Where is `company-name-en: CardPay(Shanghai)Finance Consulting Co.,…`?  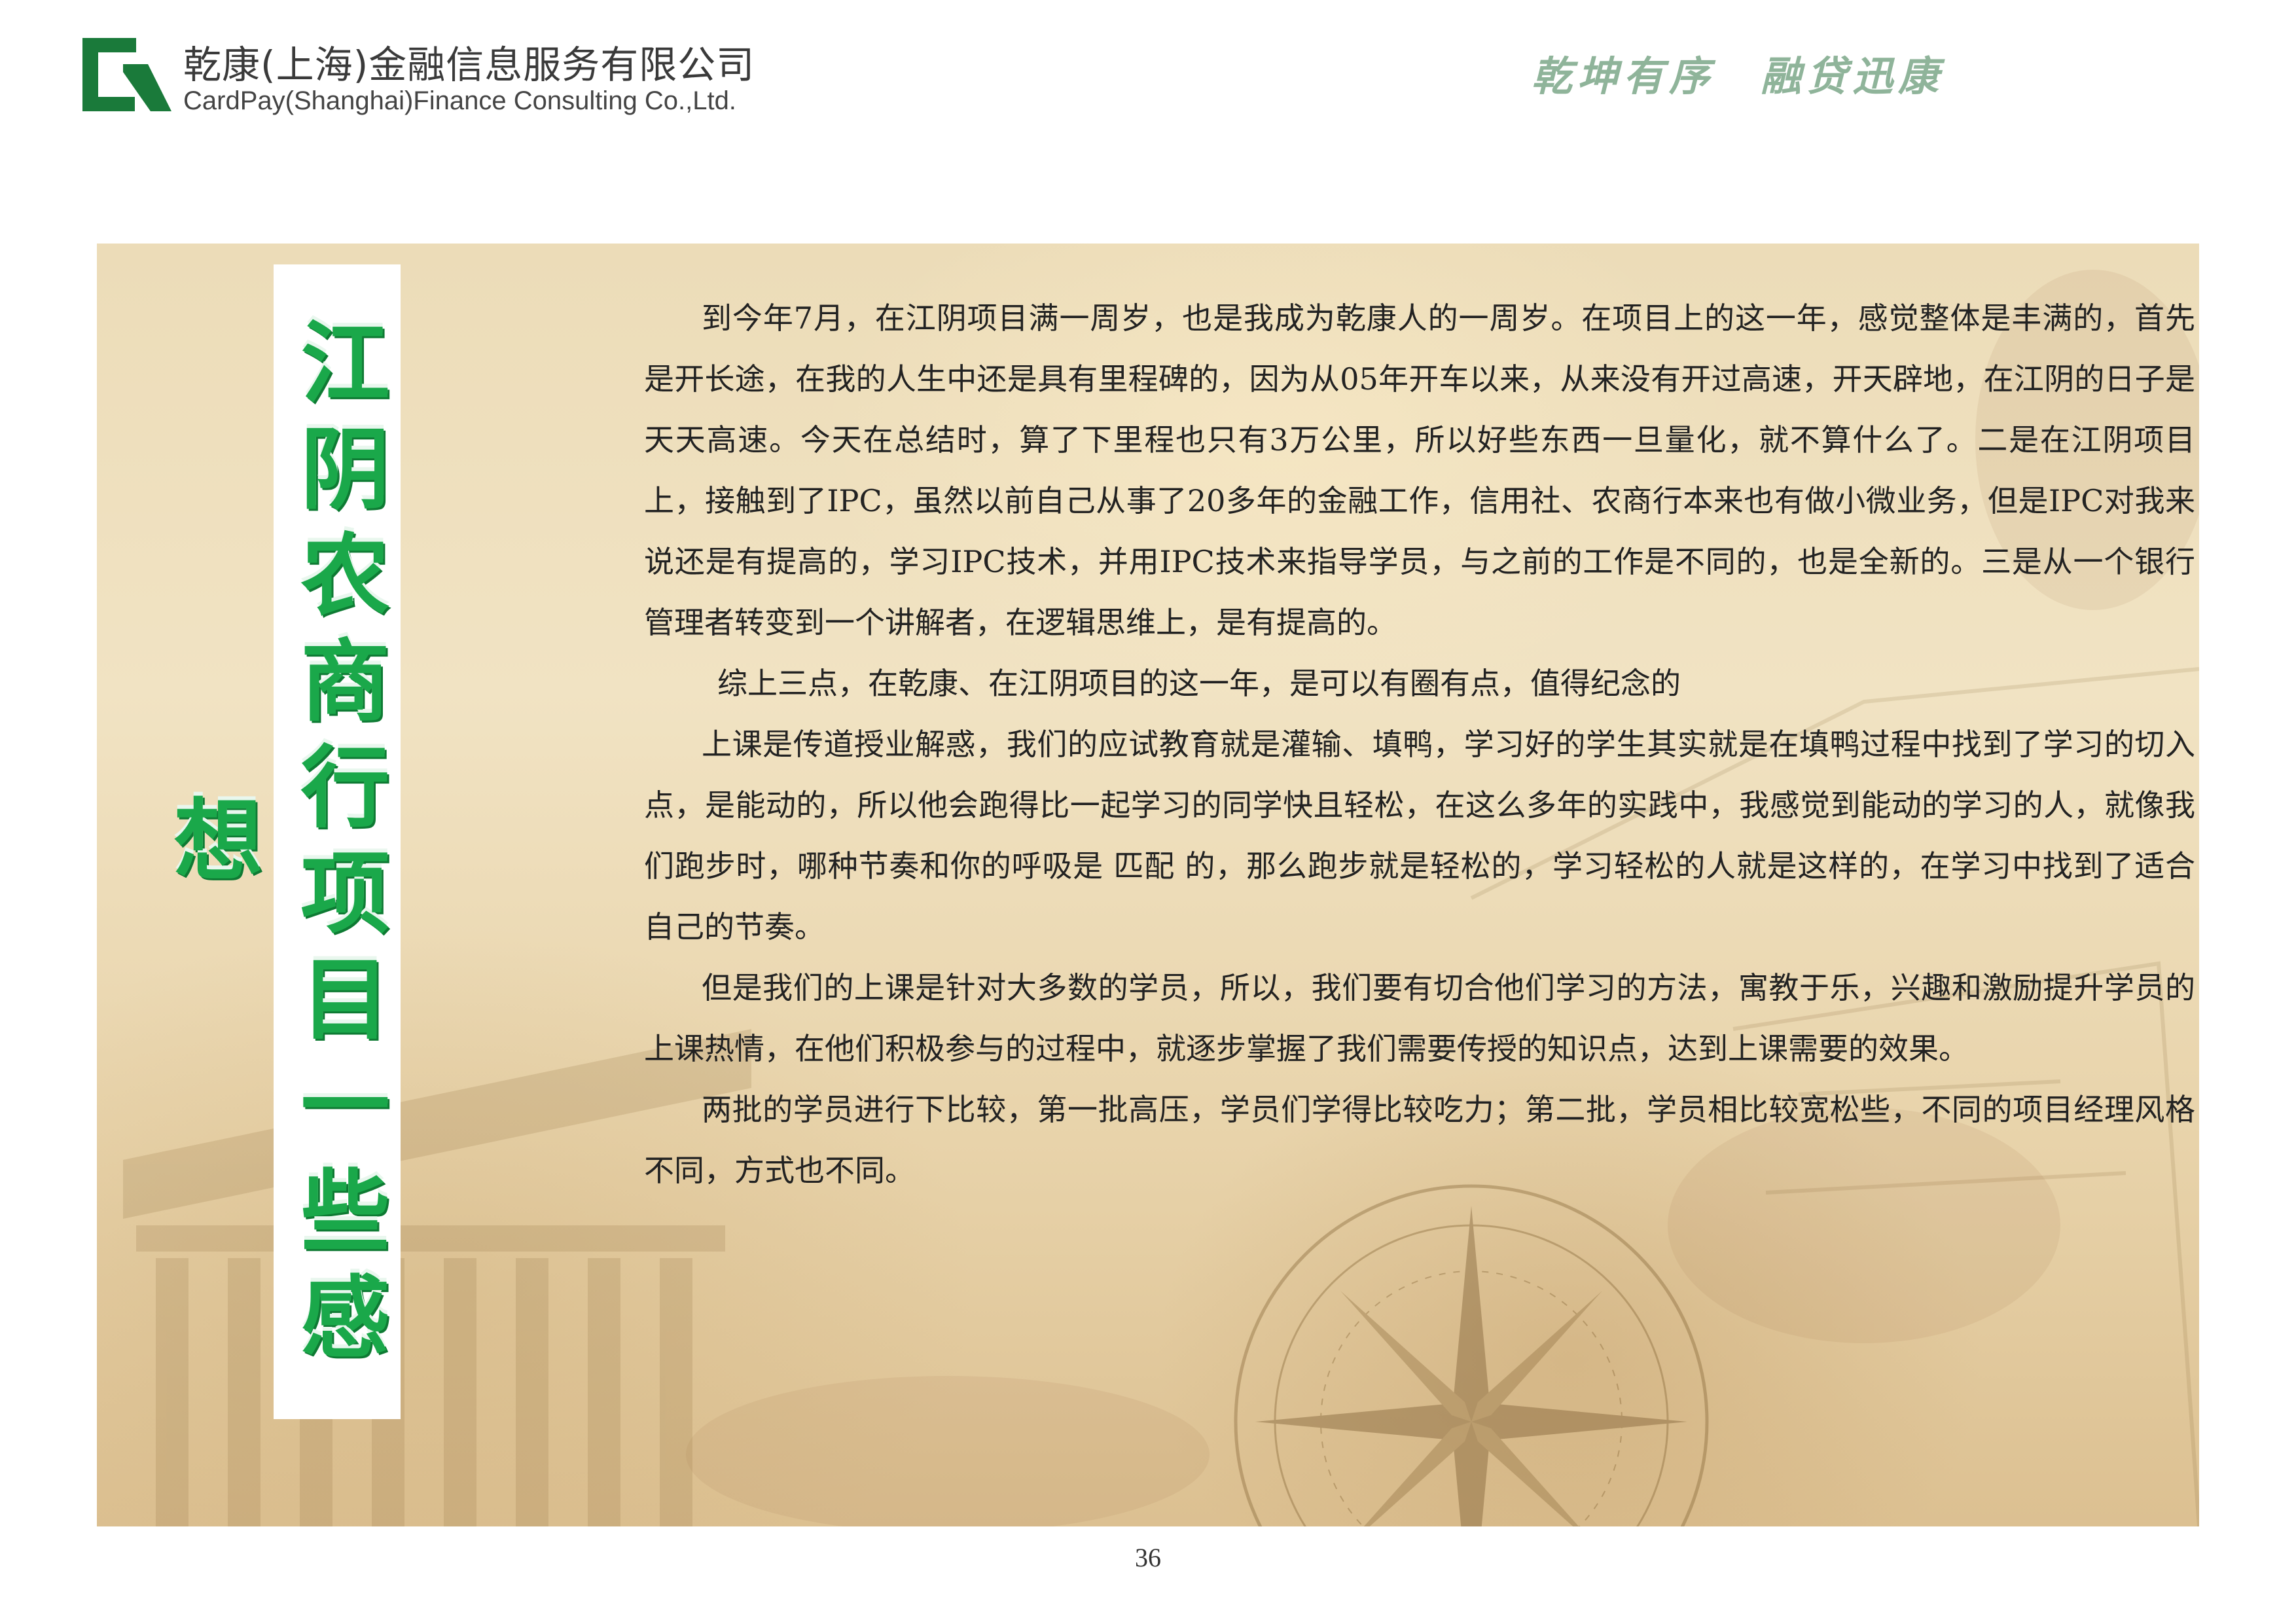
company-name-en: CardPay(Shanghai)Finance Consulting Co.,… is located at coordinates (459, 100).